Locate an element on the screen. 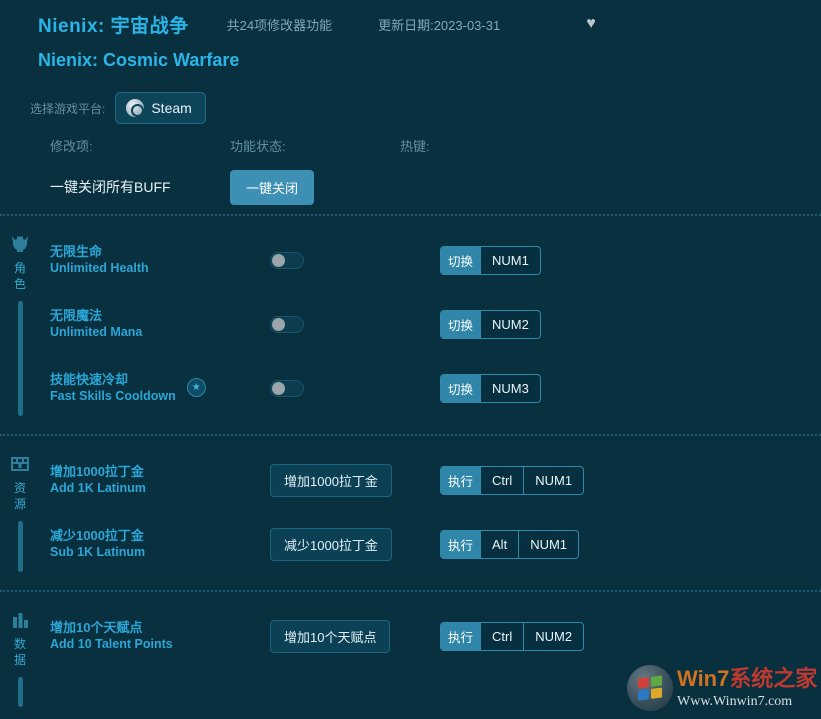  hotkey-combo: 切换 NUM3 is located at coordinates (490, 388).